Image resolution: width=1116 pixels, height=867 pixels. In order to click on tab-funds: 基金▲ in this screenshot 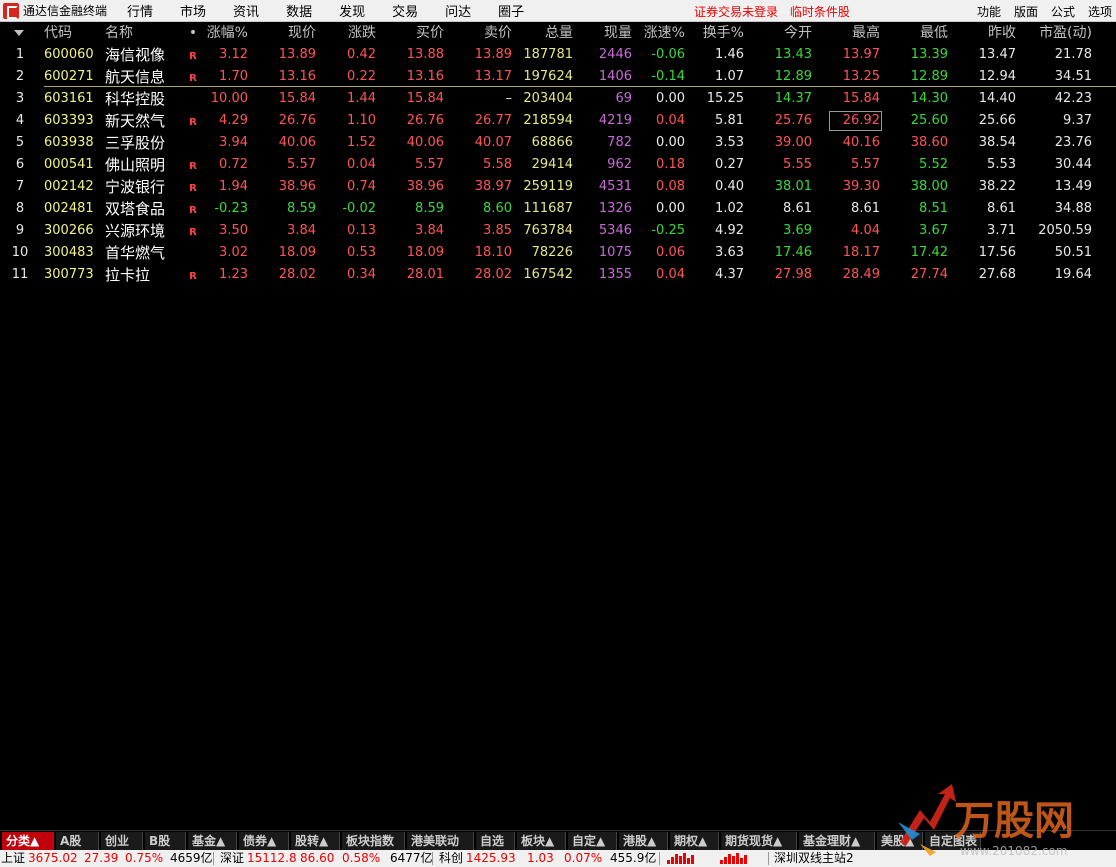, I will do `click(212, 841)`.